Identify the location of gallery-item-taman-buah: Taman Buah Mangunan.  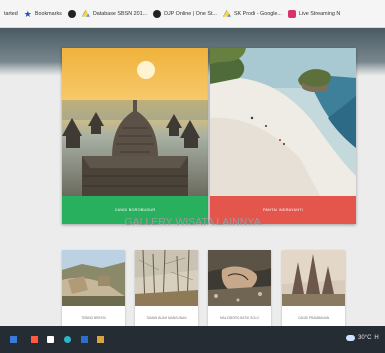
(166, 288).